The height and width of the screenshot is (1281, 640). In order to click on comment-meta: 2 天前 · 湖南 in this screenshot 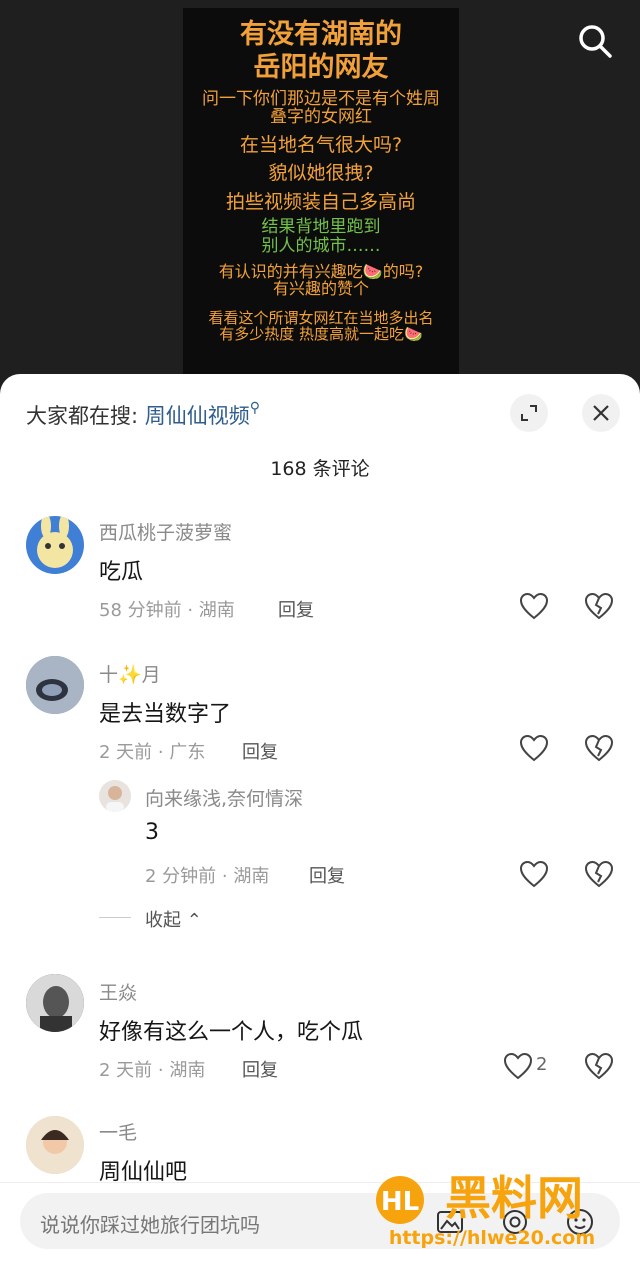, I will do `click(152, 1070)`.